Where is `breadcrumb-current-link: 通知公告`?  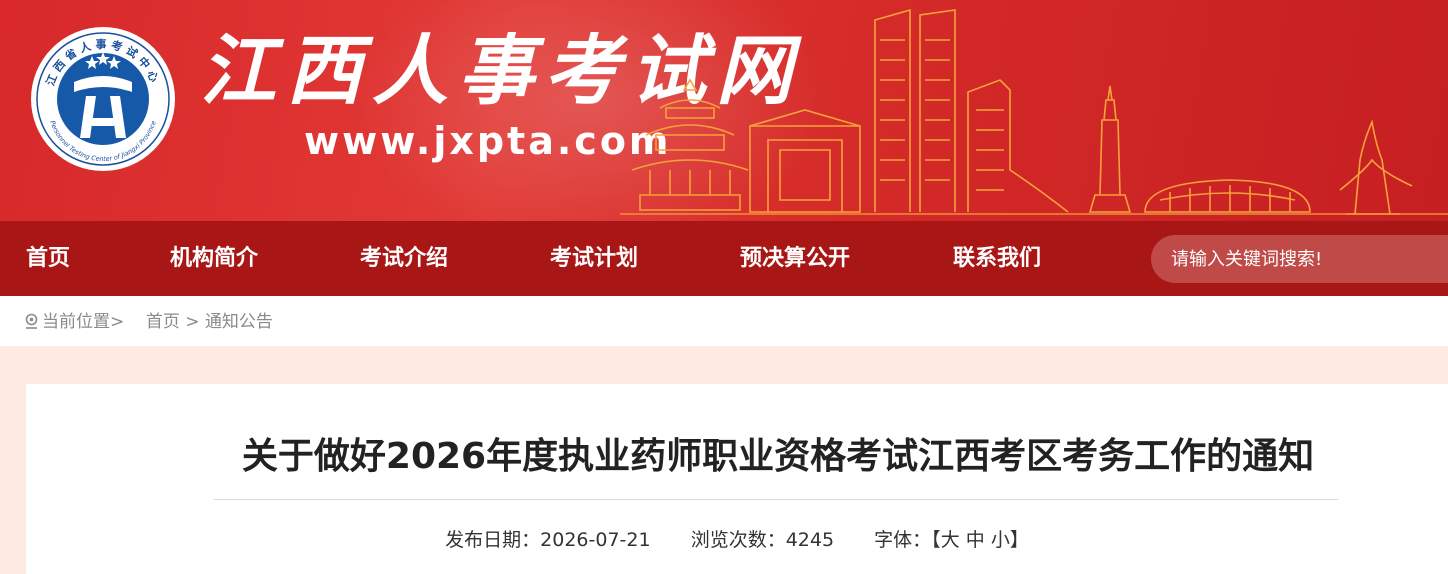
breadcrumb-current-link: 通知公告 is located at coordinates (239, 322).